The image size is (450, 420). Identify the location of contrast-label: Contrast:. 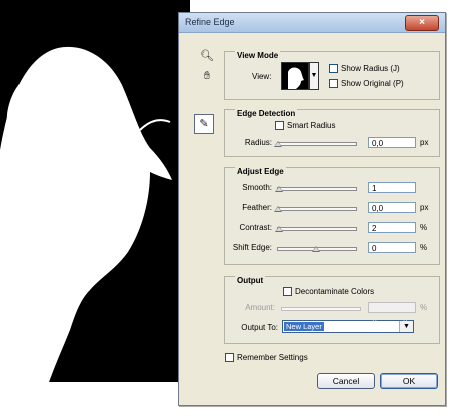
(255, 227).